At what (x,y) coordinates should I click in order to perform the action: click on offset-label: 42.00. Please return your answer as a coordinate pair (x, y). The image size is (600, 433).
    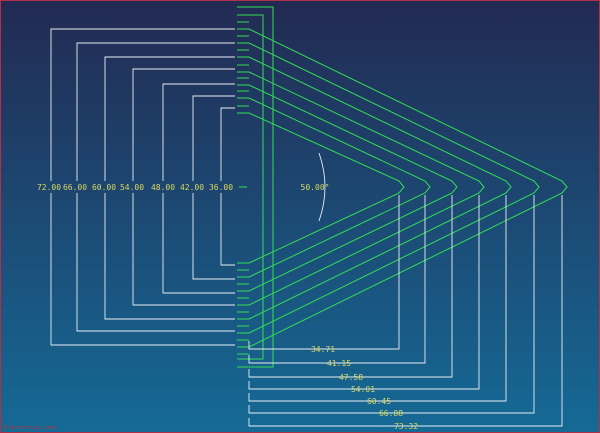
    Looking at the image, I should click on (192, 187).